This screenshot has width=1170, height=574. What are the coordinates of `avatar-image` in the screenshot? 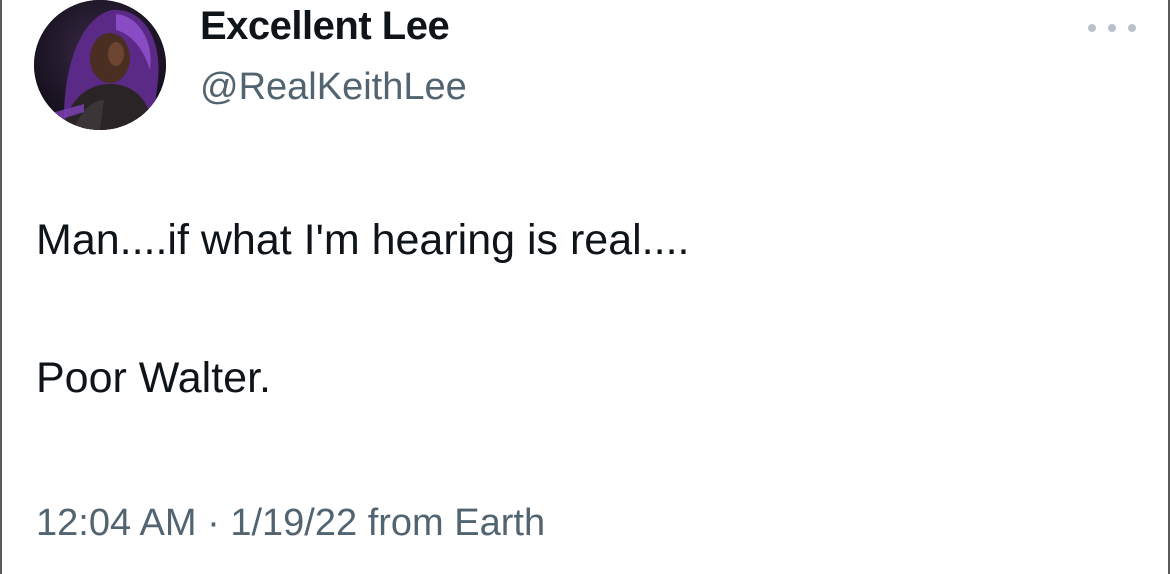 It's located at (100, 65).